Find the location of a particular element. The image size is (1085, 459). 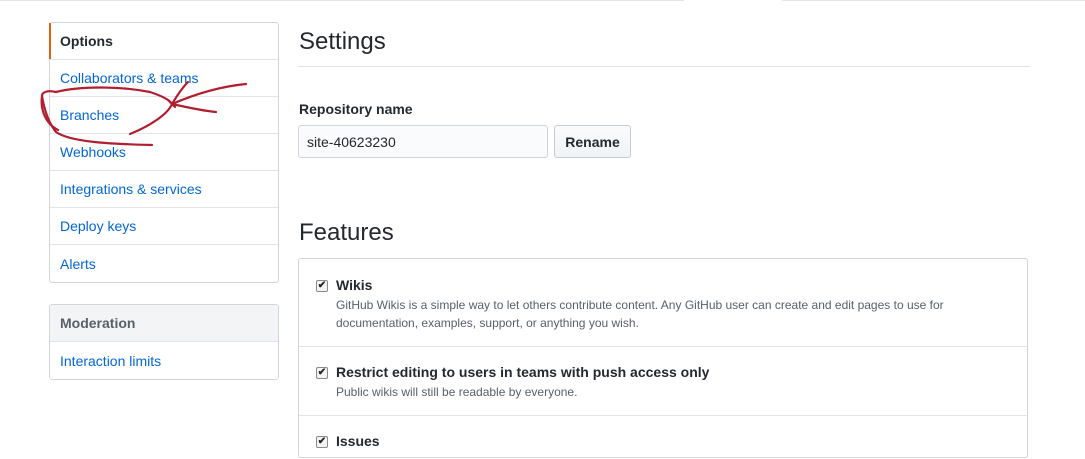

sidebar-item-label: Alerts is located at coordinates (78, 263).